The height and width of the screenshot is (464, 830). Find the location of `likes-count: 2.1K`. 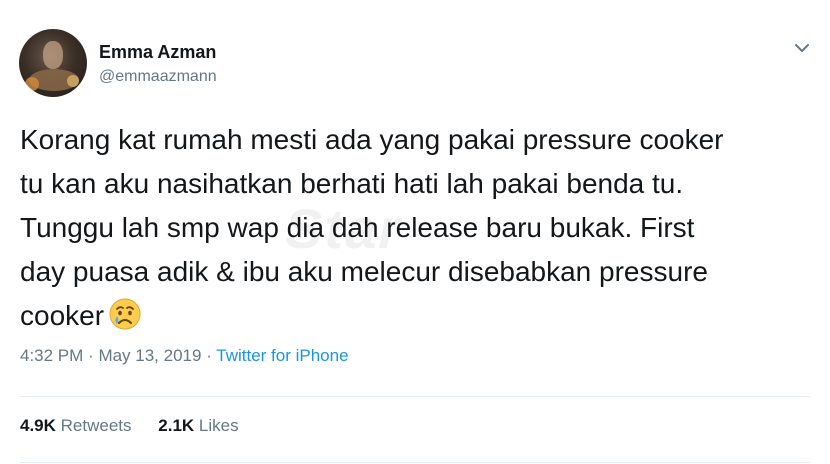

likes-count: 2.1K is located at coordinates (176, 425).